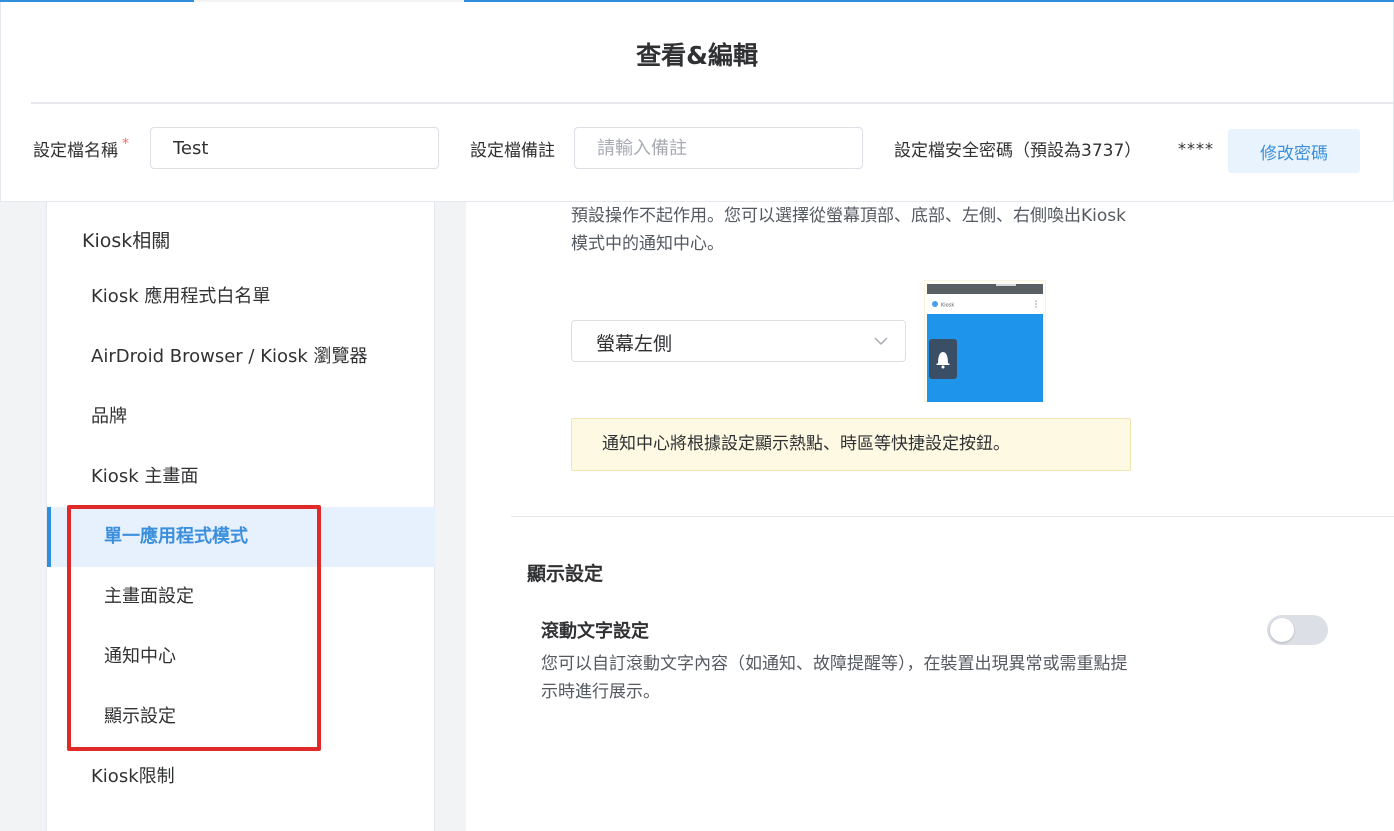 This screenshot has height=831, width=1394. I want to click on page-title: 查看&編輯, so click(697, 55).